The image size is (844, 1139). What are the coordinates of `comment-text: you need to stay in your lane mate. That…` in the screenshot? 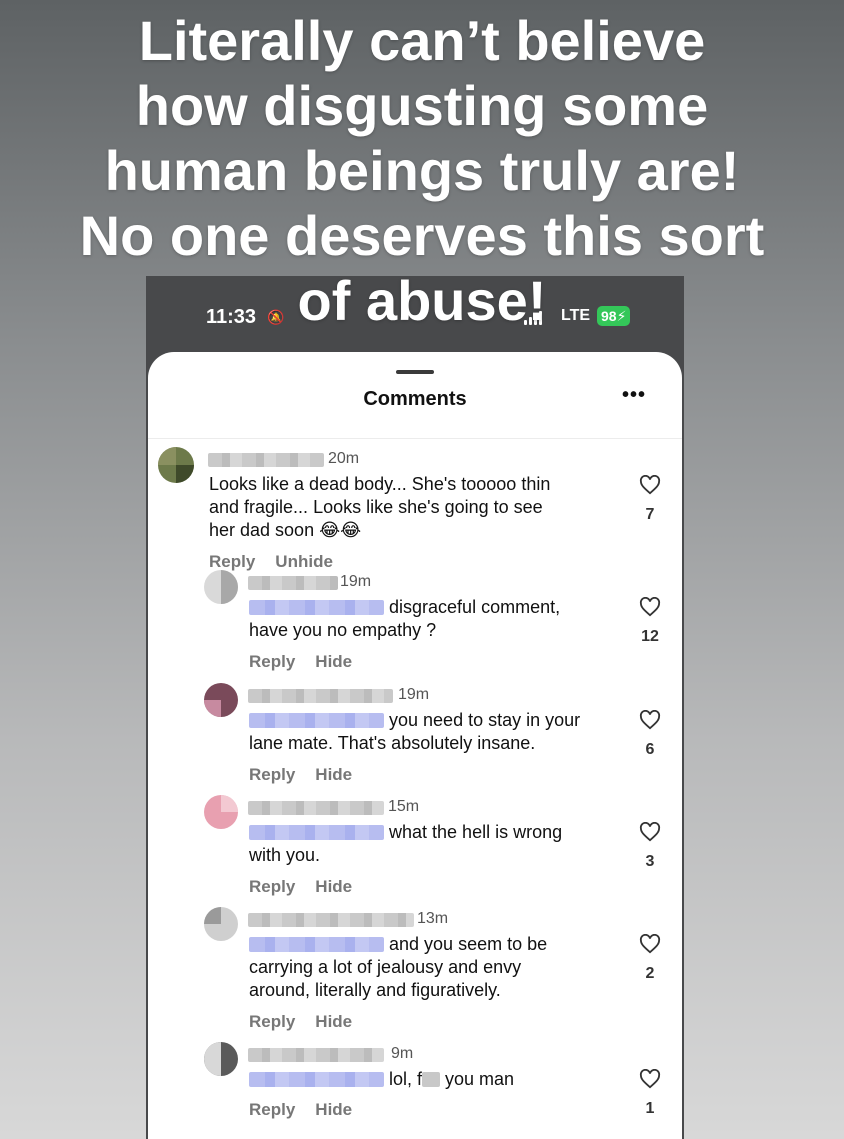 It's located at (439, 732).